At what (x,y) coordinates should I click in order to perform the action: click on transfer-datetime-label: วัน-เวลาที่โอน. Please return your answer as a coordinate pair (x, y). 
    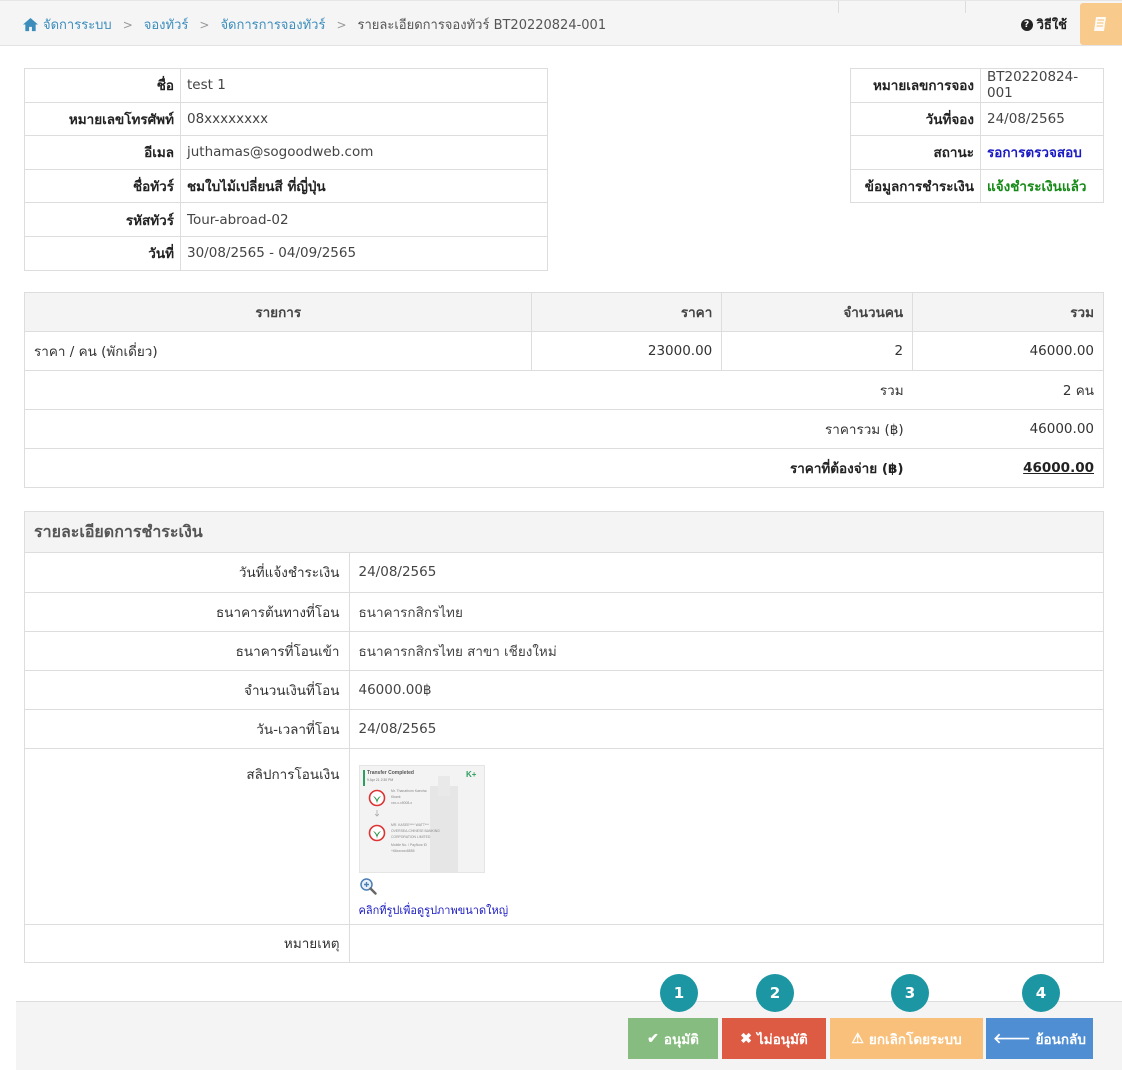
    Looking at the image, I should click on (187, 729).